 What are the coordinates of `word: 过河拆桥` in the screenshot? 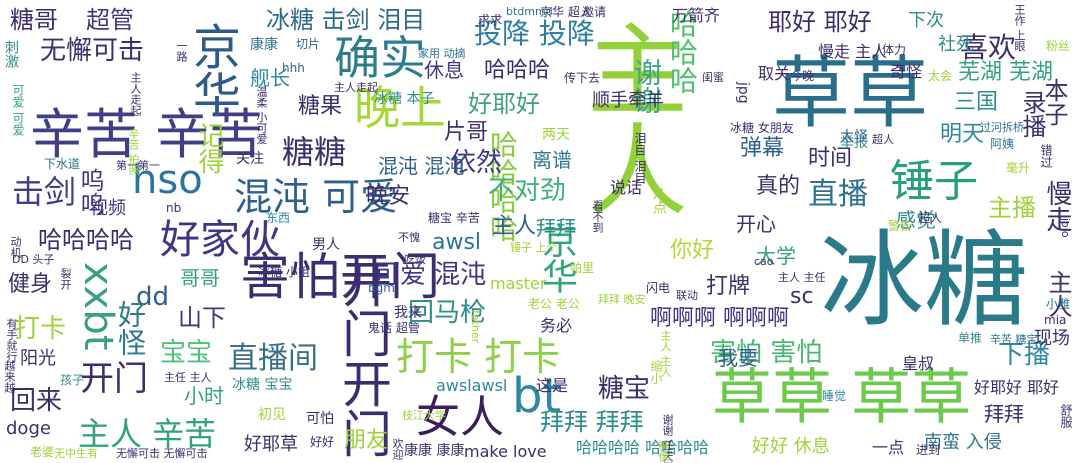 It's located at (1002, 127).